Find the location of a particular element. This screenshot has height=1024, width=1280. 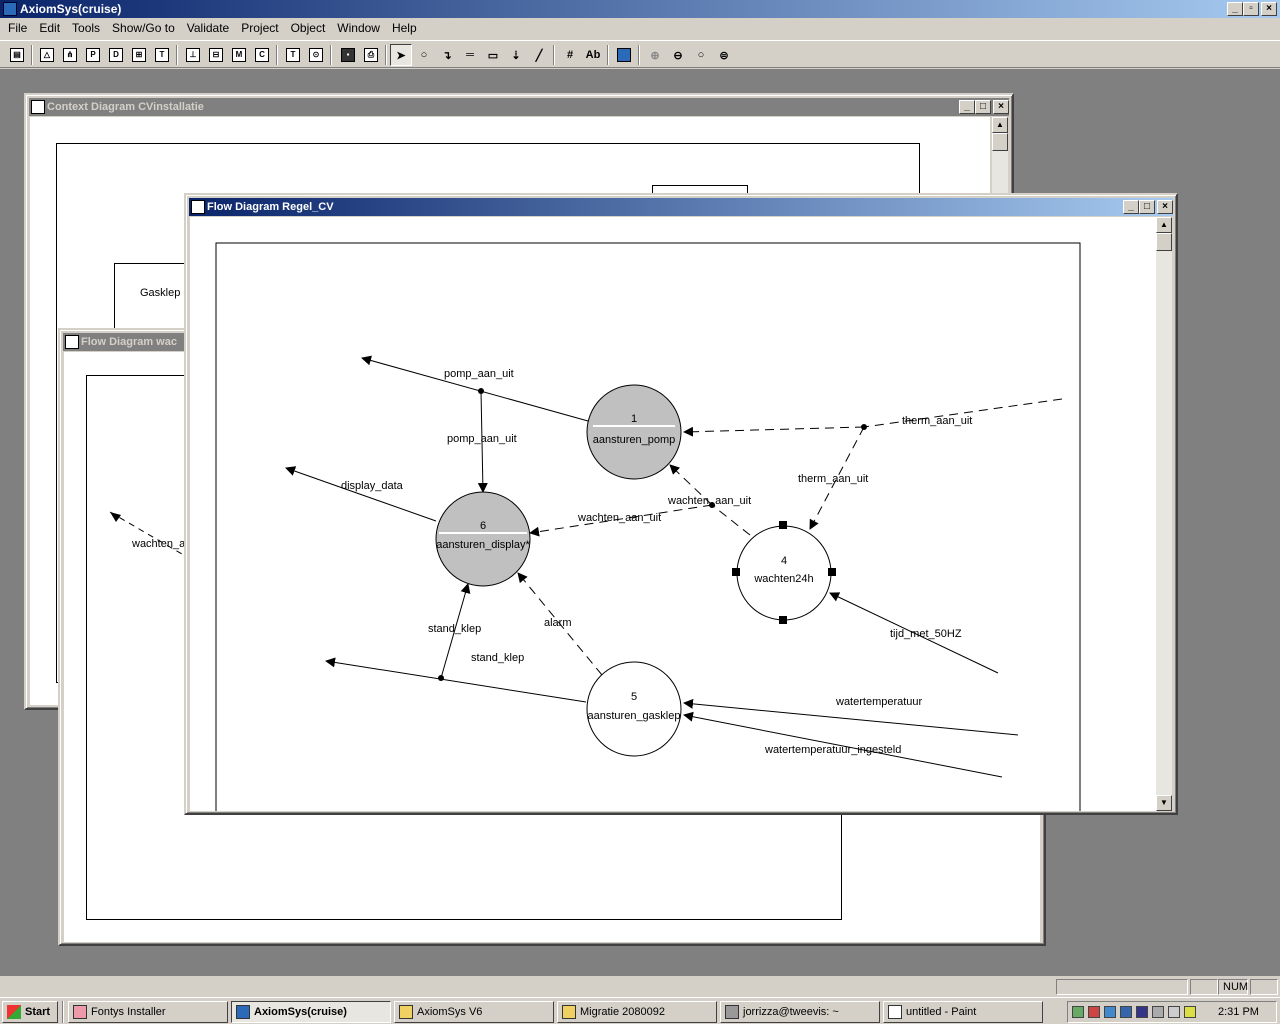

taskbar-item-axiomsys-v6: AxiomSys V6 is located at coordinates (474, 1012).